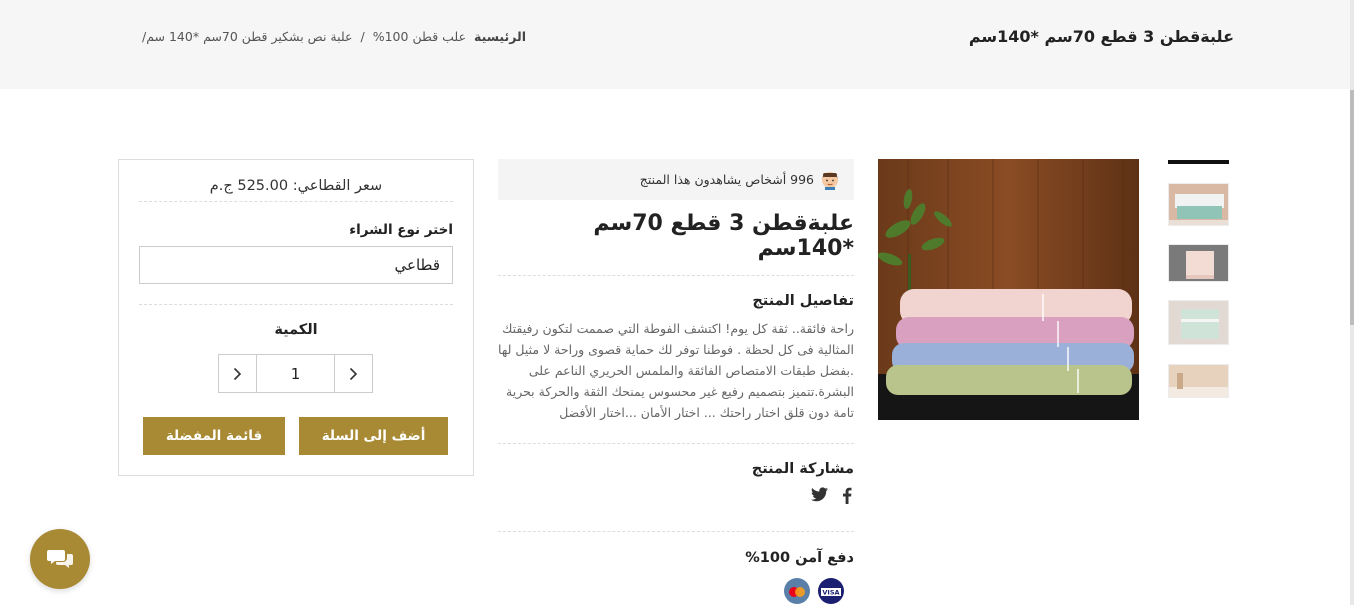  Describe the element at coordinates (296, 330) in the screenshot. I see `quantity-label: الكمية` at that location.